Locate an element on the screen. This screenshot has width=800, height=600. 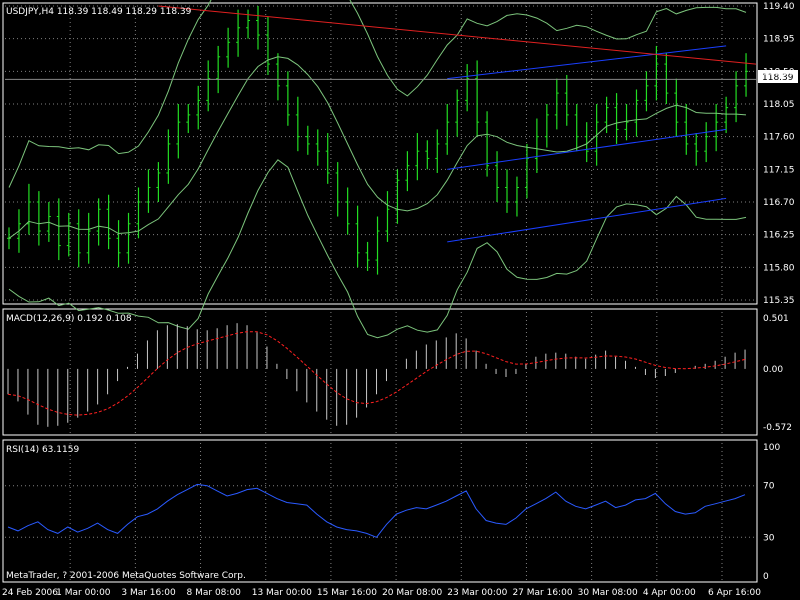
x-axis-label: 3 Mar 16:00 is located at coordinates (148, 593).